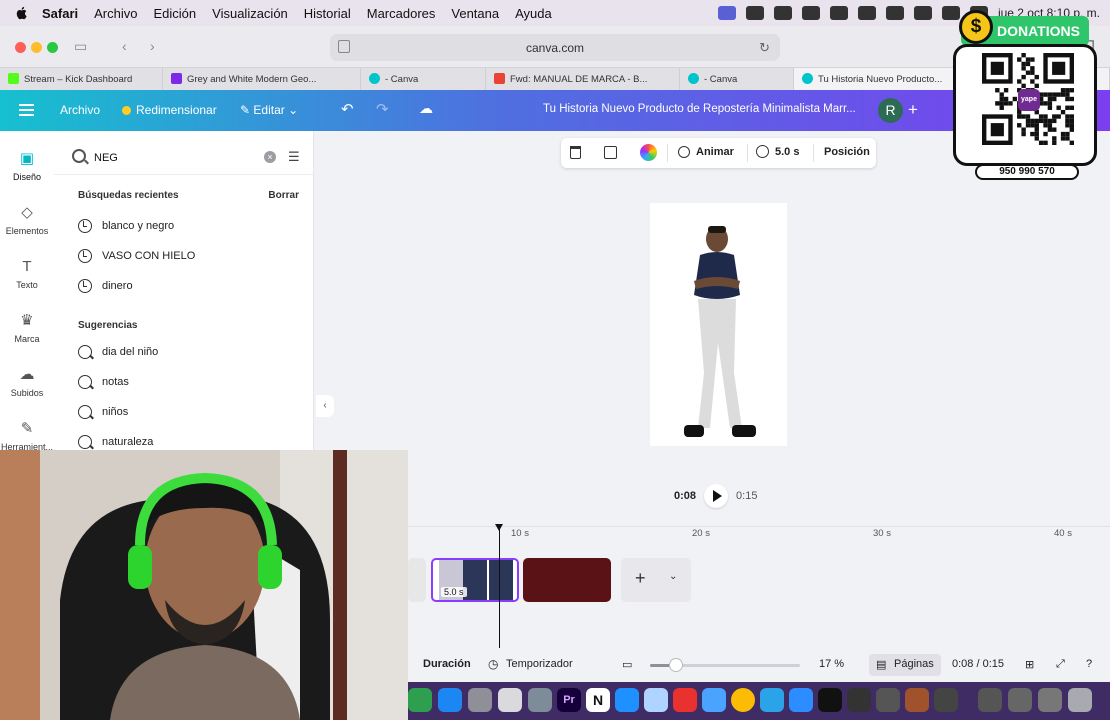 Image resolution: width=1110 pixels, height=720 pixels. Describe the element at coordinates (540, 700) in the screenshot. I see `disk-utility-icon` at that location.